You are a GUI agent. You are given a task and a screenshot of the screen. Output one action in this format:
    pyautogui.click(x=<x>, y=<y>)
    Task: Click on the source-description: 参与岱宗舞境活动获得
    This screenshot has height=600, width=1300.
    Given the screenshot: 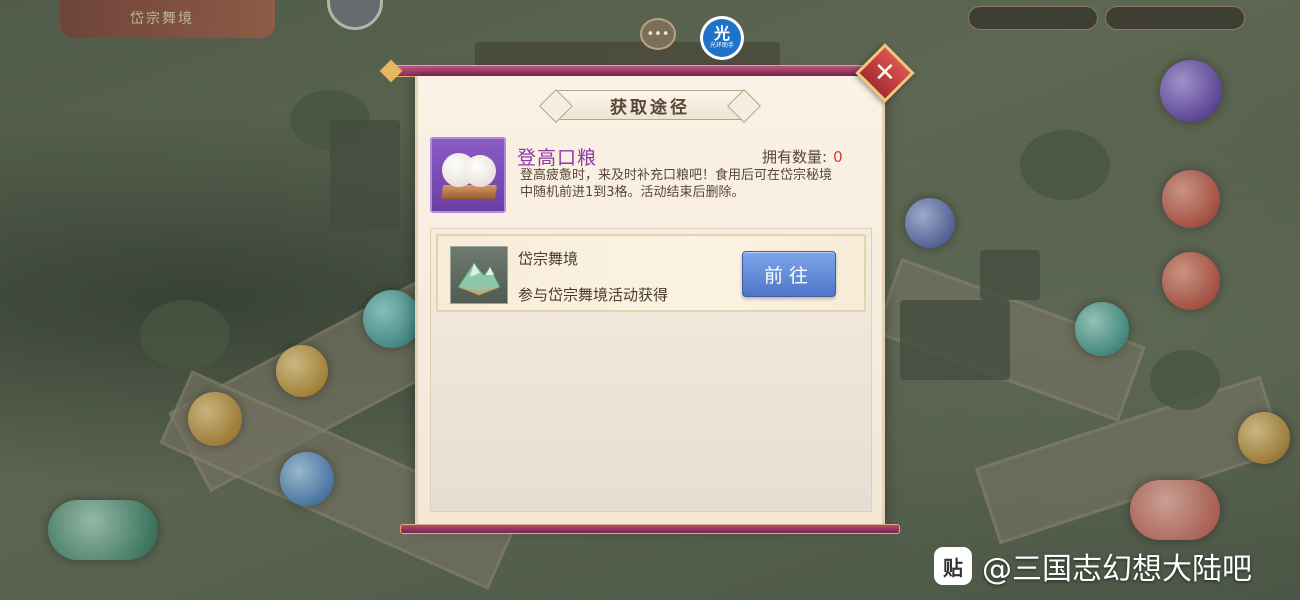 What is the action you would take?
    pyautogui.click(x=593, y=295)
    